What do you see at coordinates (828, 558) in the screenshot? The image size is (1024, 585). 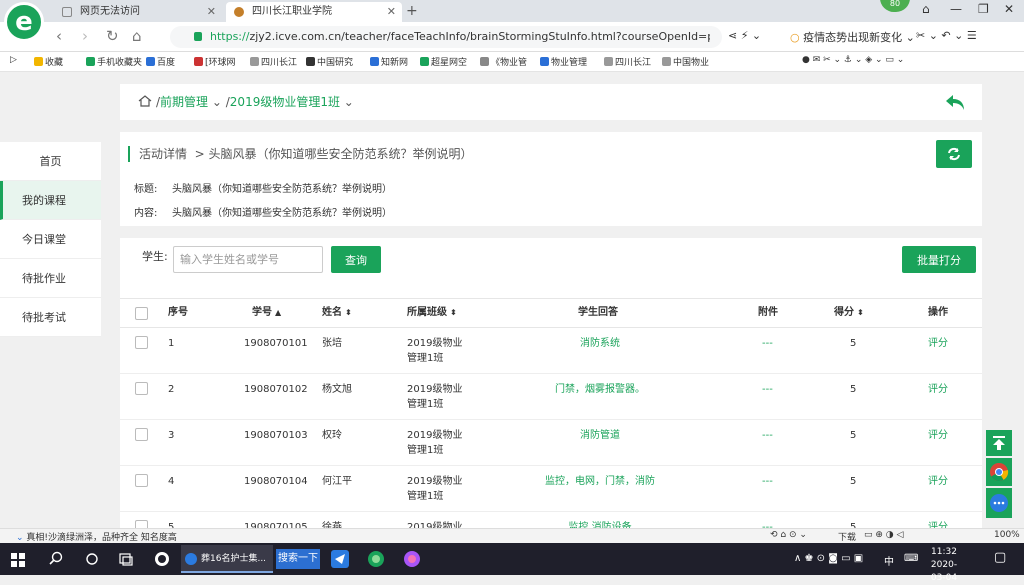 I see `tray-icons: ∧ ♚ ⊙ ◙ ▭ ▣` at bounding box center [828, 558].